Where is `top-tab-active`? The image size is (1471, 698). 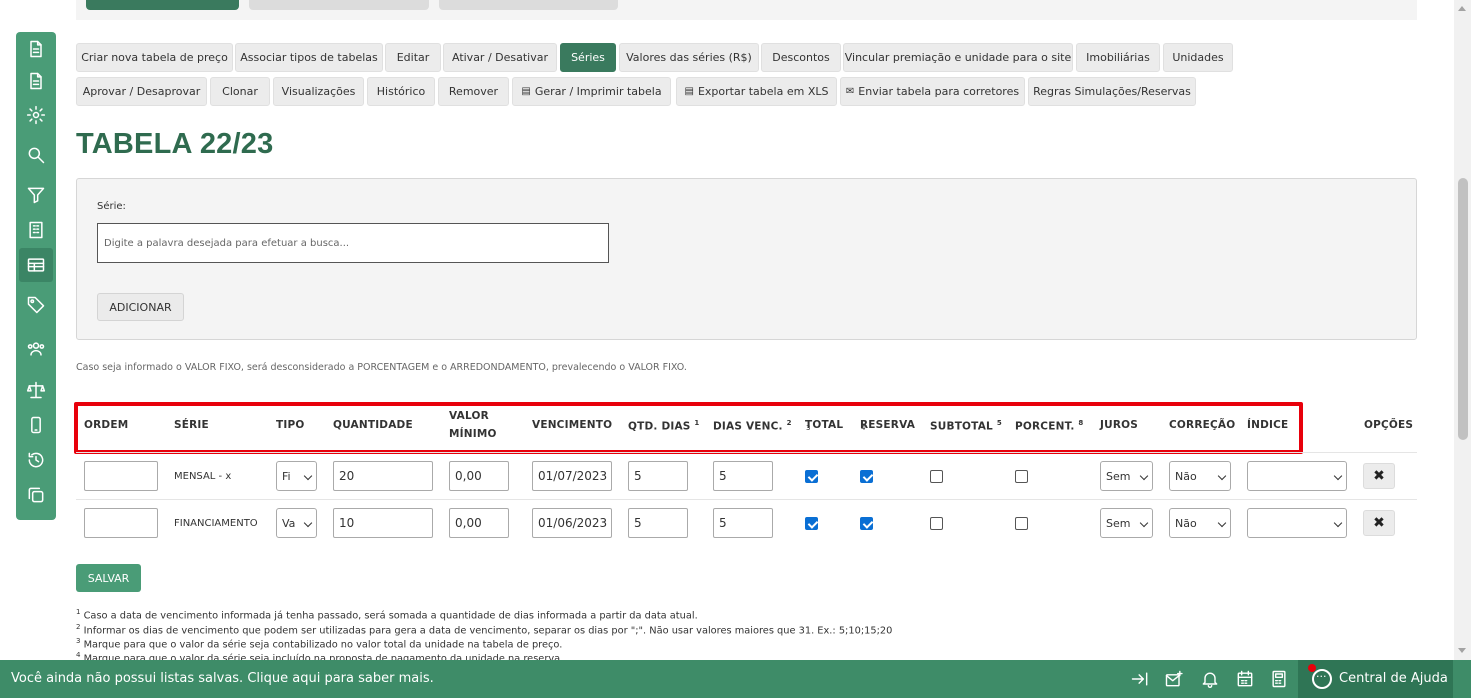 top-tab-active is located at coordinates (162, 5).